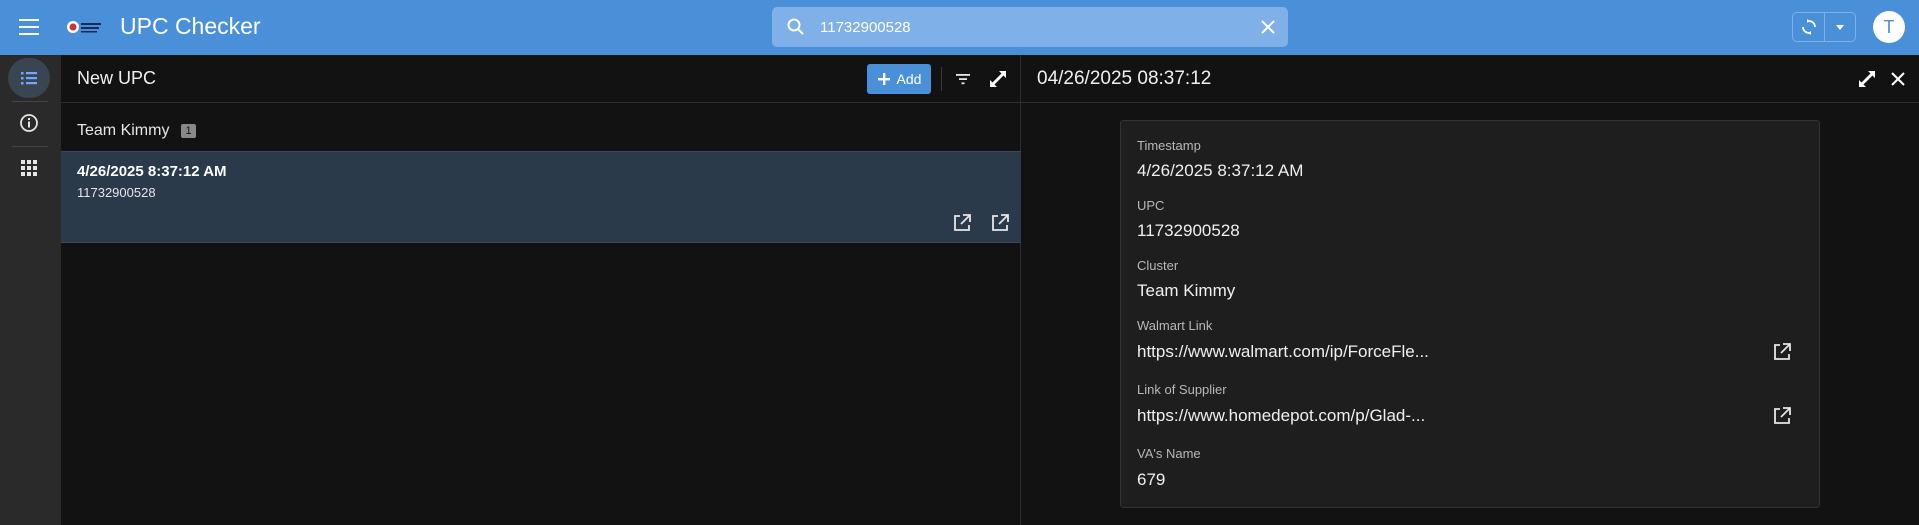 Image resolution: width=1919 pixels, height=525 pixels. What do you see at coordinates (188, 131) in the screenshot?
I see `group-count-badge: 1` at bounding box center [188, 131].